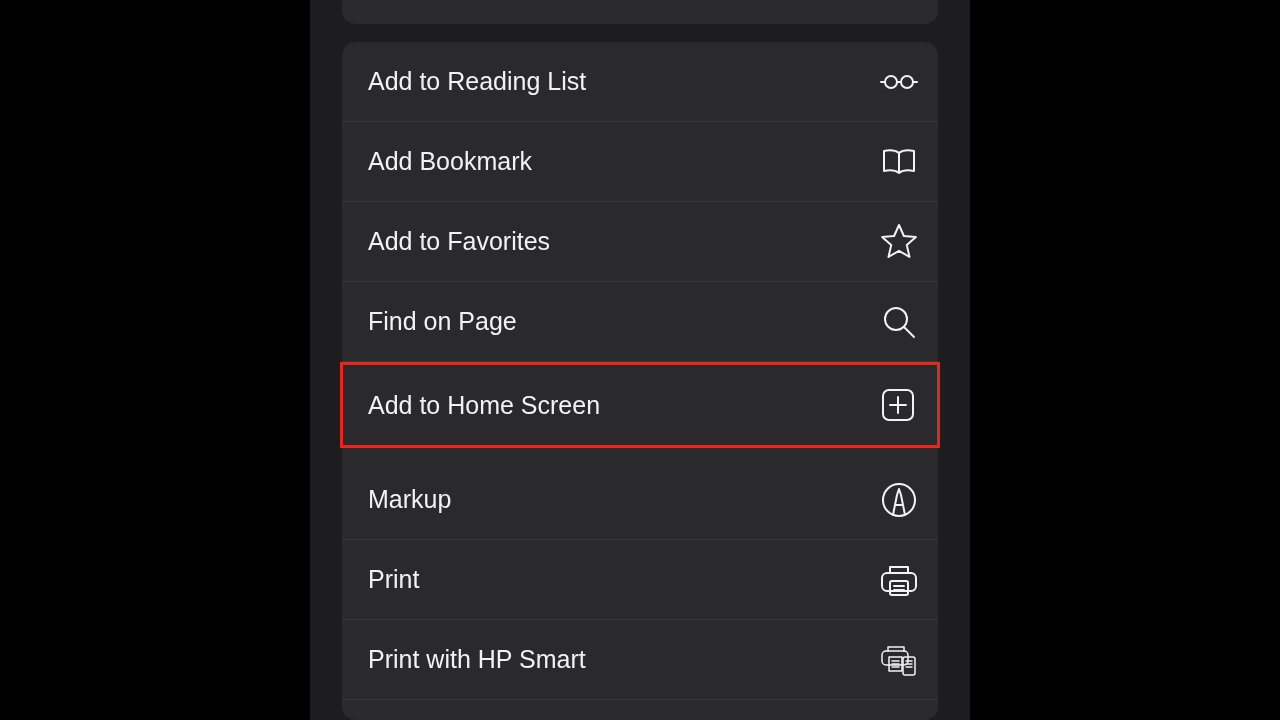 This screenshot has height=720, width=1280. Describe the element at coordinates (640, 322) in the screenshot. I see `action-row: Find on Page` at that location.